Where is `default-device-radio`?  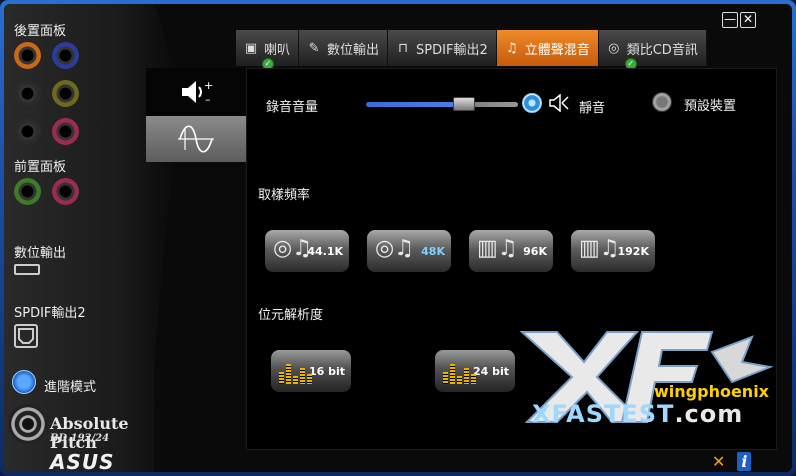
default-device-radio is located at coordinates (662, 102).